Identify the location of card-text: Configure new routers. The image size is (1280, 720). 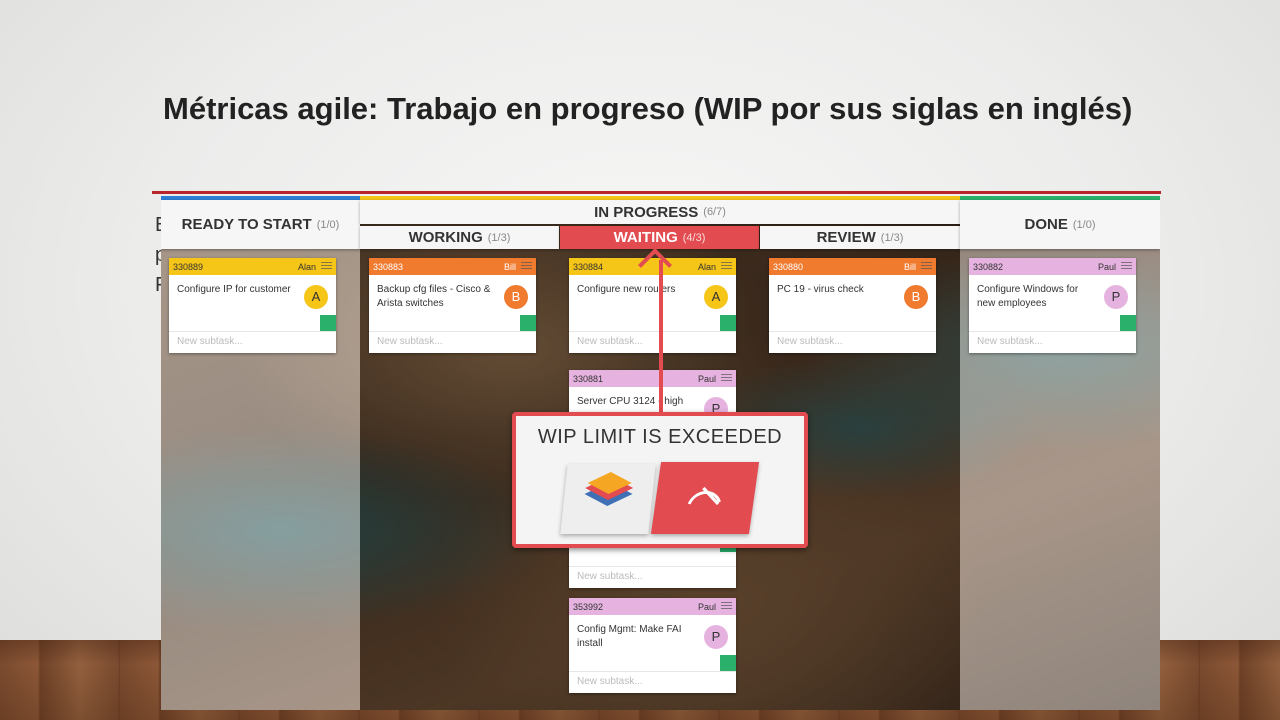
(626, 289).